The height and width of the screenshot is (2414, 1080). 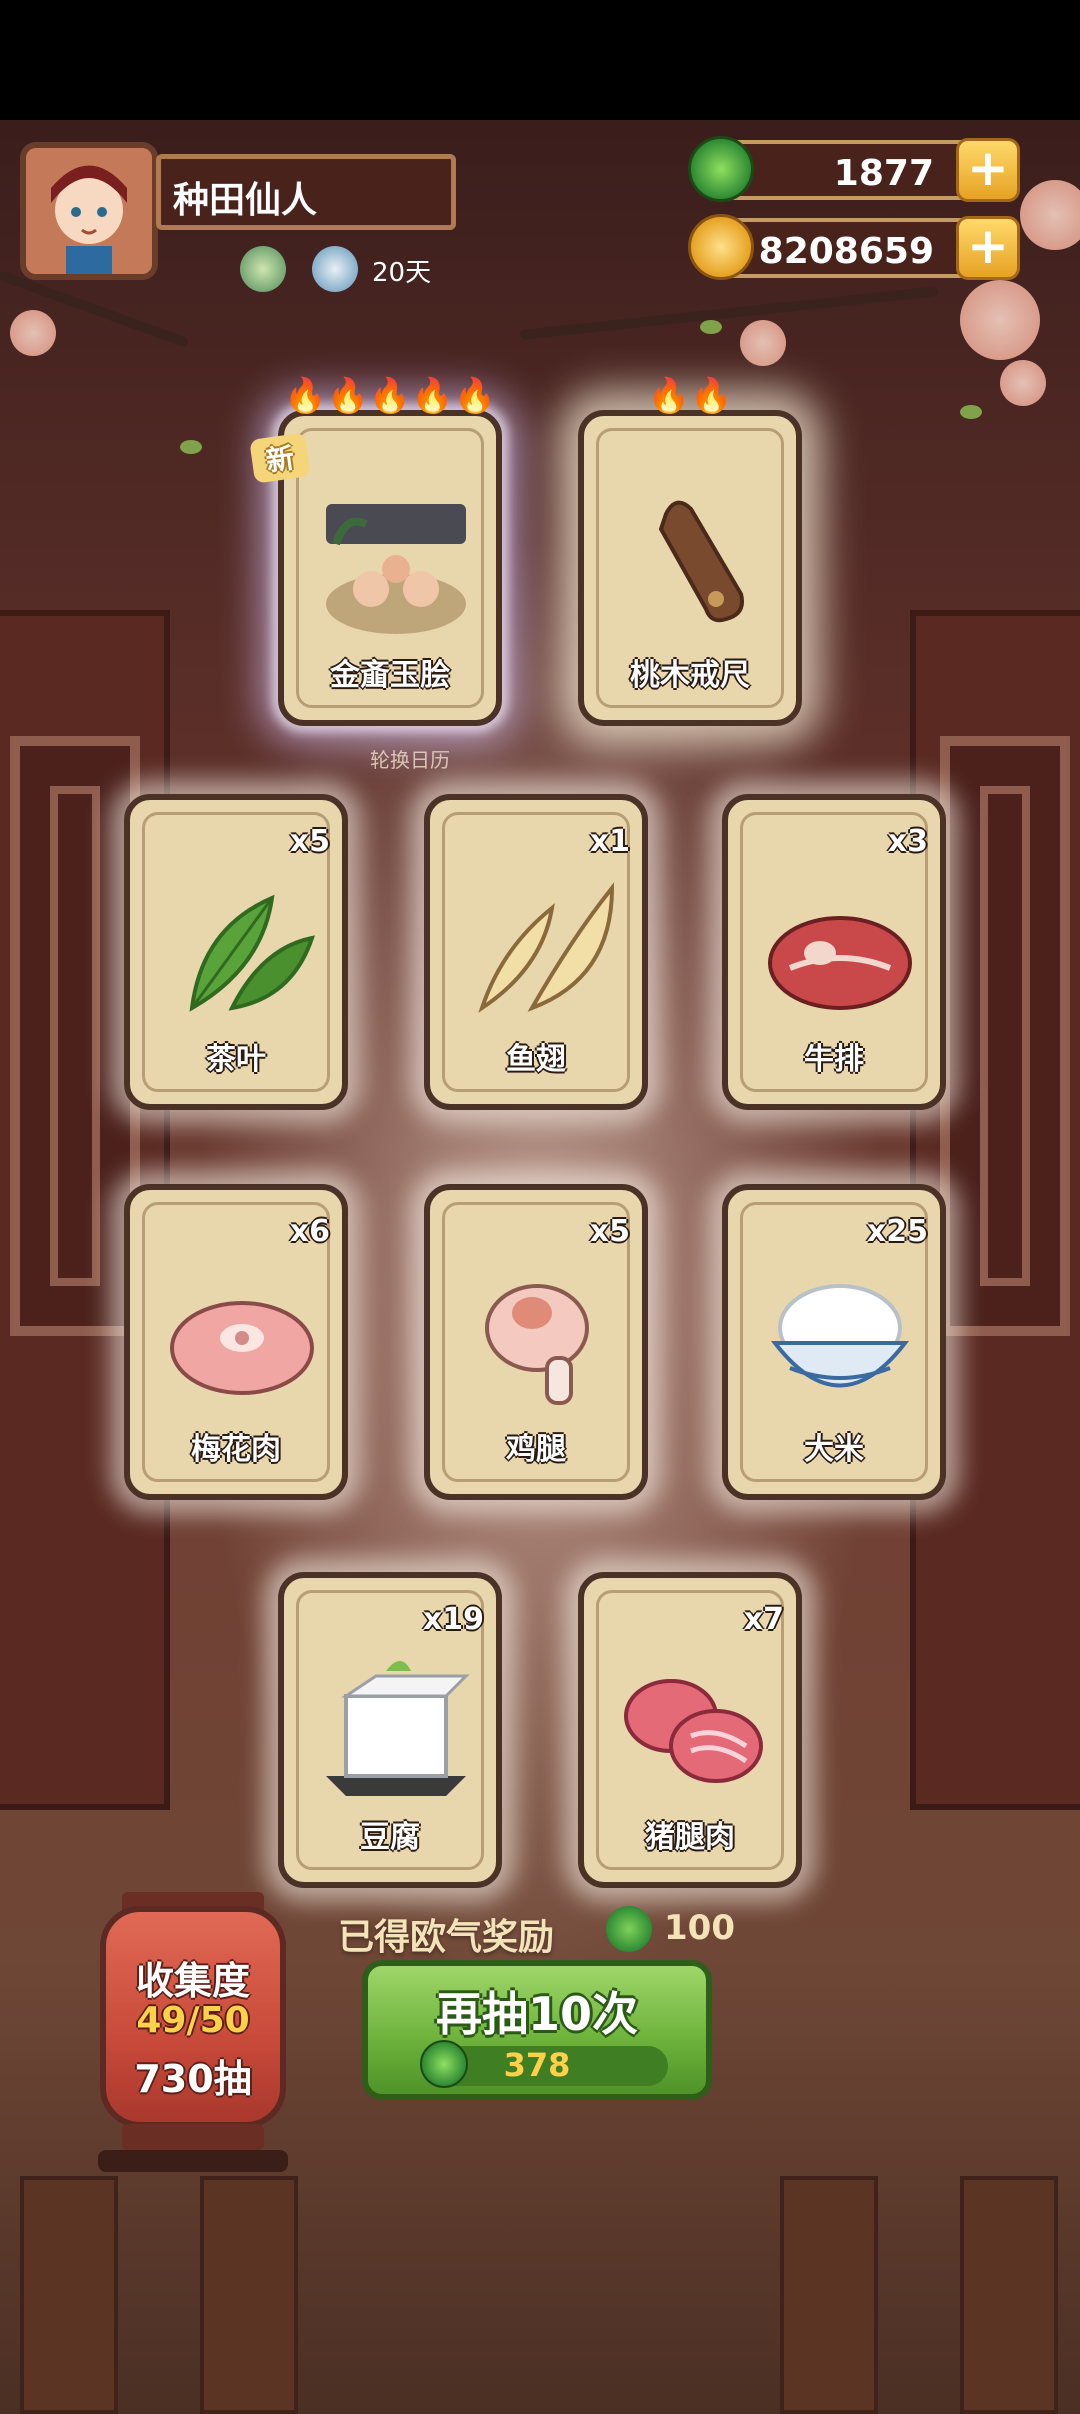 I want to click on jade-resource-bar: 1877 +, so click(x=854, y=169).